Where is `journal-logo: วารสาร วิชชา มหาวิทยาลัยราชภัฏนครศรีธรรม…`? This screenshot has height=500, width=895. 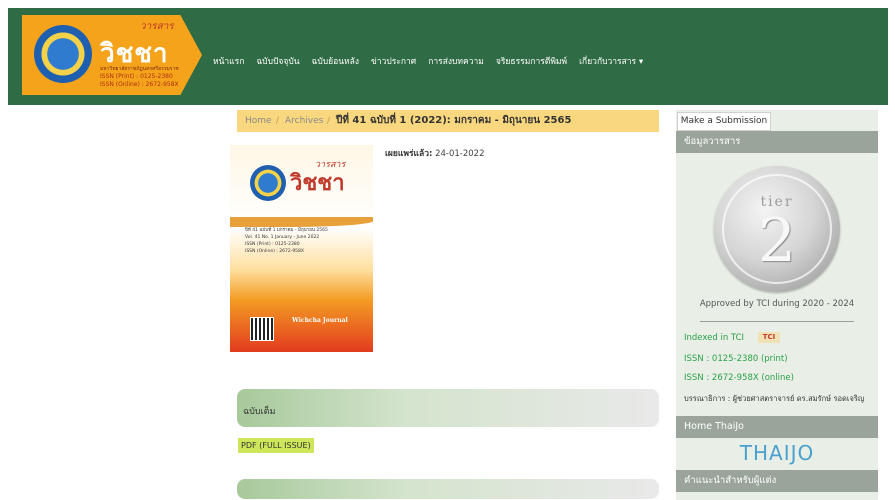 journal-logo: วารสาร วิชชา มหาวิทยาลัยราชภัฏนครศรีธรรม… is located at coordinates (112, 55).